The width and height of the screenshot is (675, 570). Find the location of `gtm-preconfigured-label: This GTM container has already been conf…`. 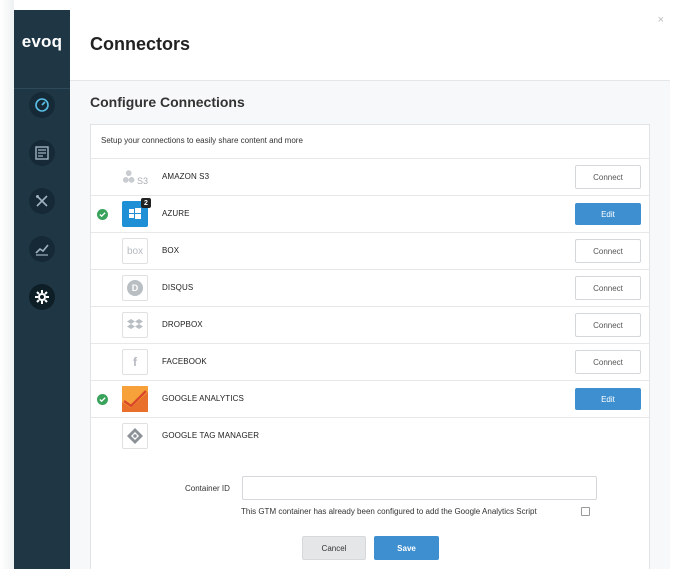

gtm-preconfigured-label: This GTM container has already been conf… is located at coordinates (389, 511).